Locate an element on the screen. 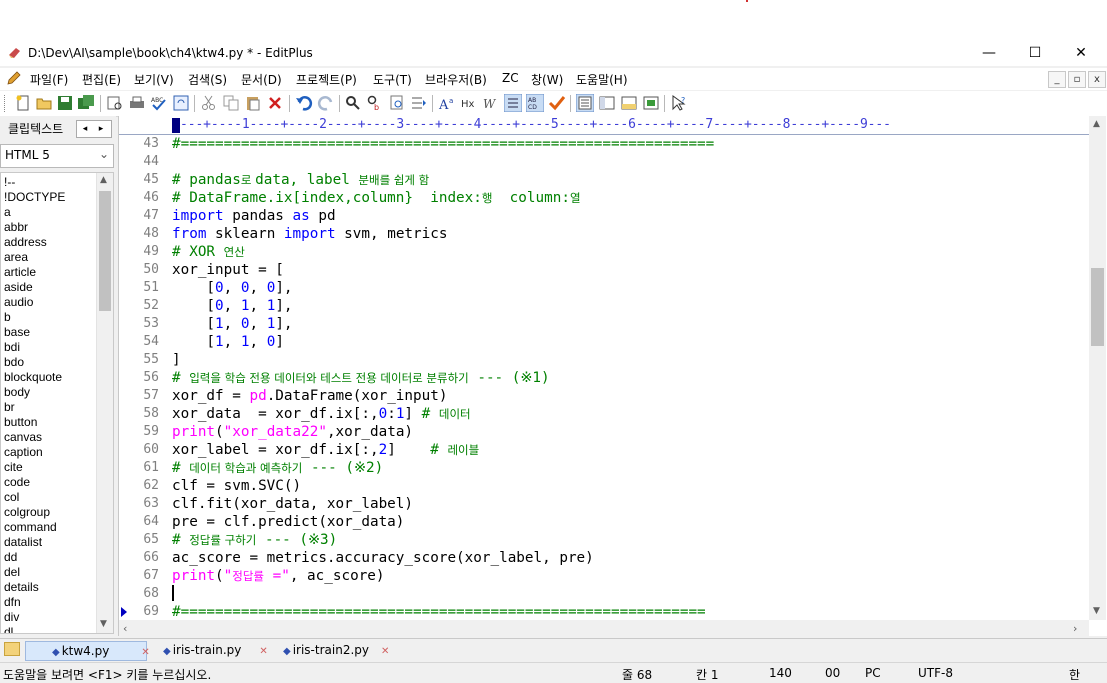  editor-vertical-scrollbar: ▲ ▼ is located at coordinates (1097, 368).